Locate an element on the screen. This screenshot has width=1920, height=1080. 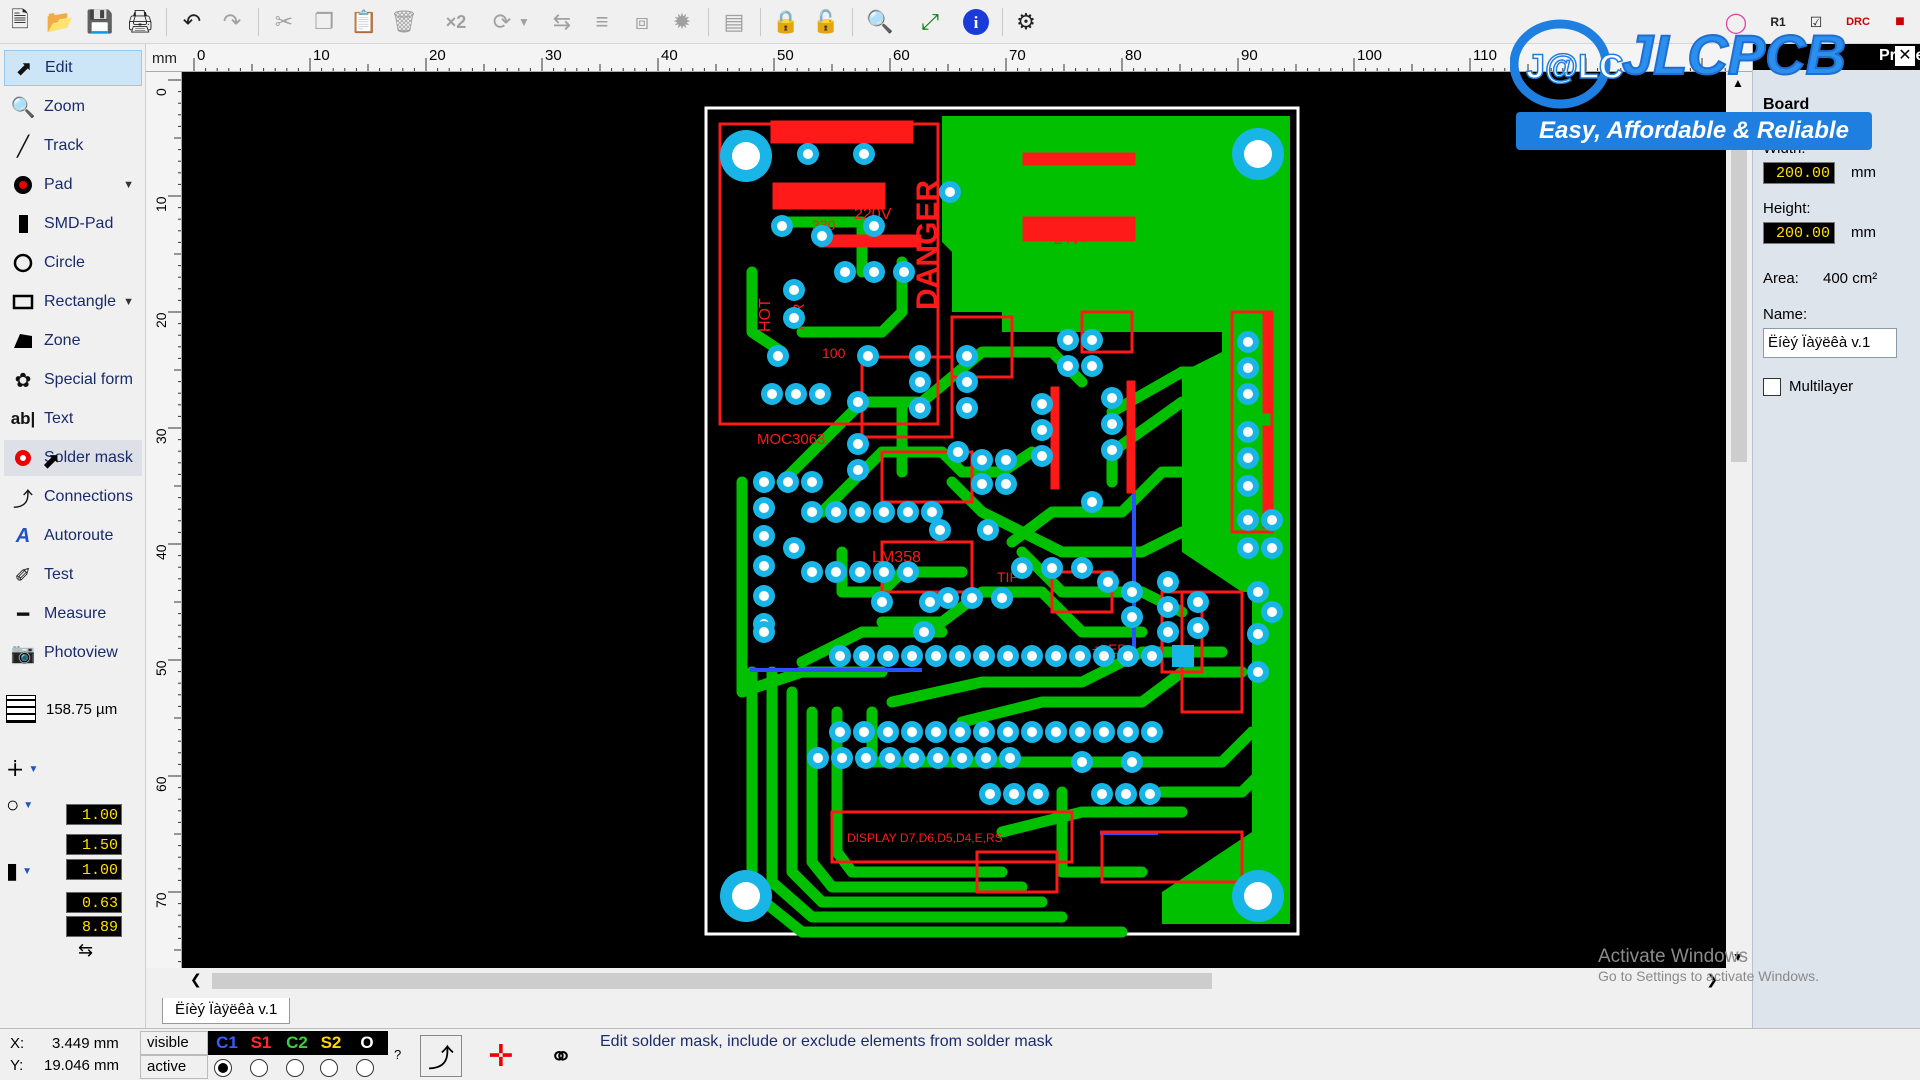
print-icon: 🖨 is located at coordinates (140, 22).